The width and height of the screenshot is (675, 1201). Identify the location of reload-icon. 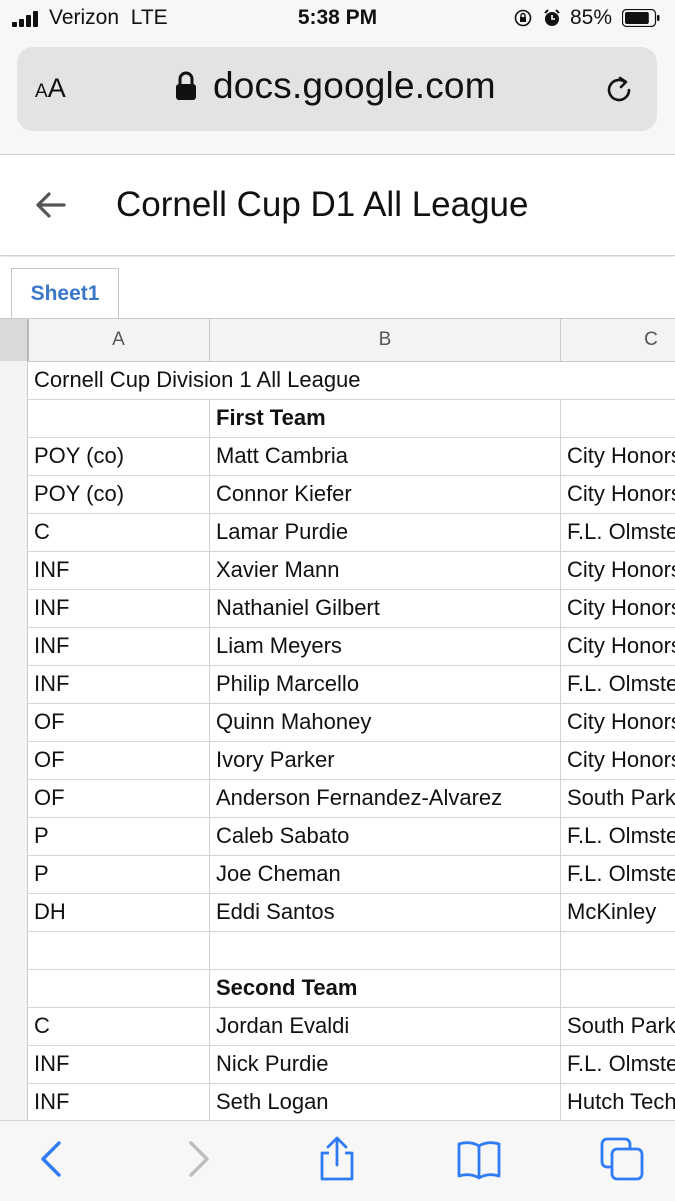
(619, 90).